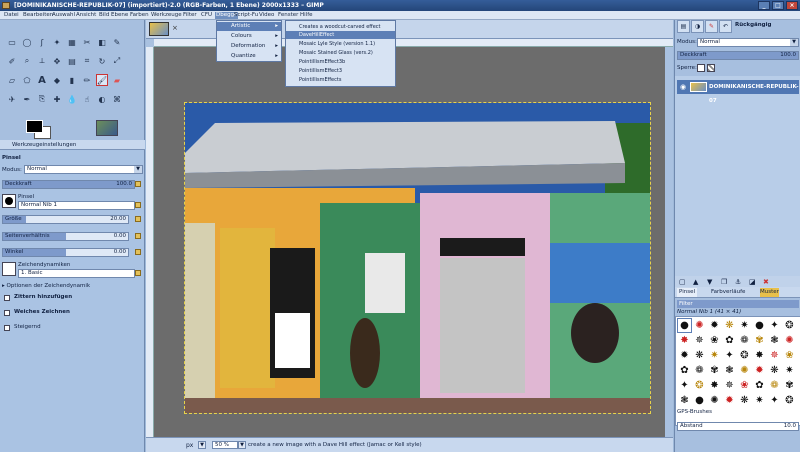  I want to click on eraser-icon: ▰, so click(117, 80).